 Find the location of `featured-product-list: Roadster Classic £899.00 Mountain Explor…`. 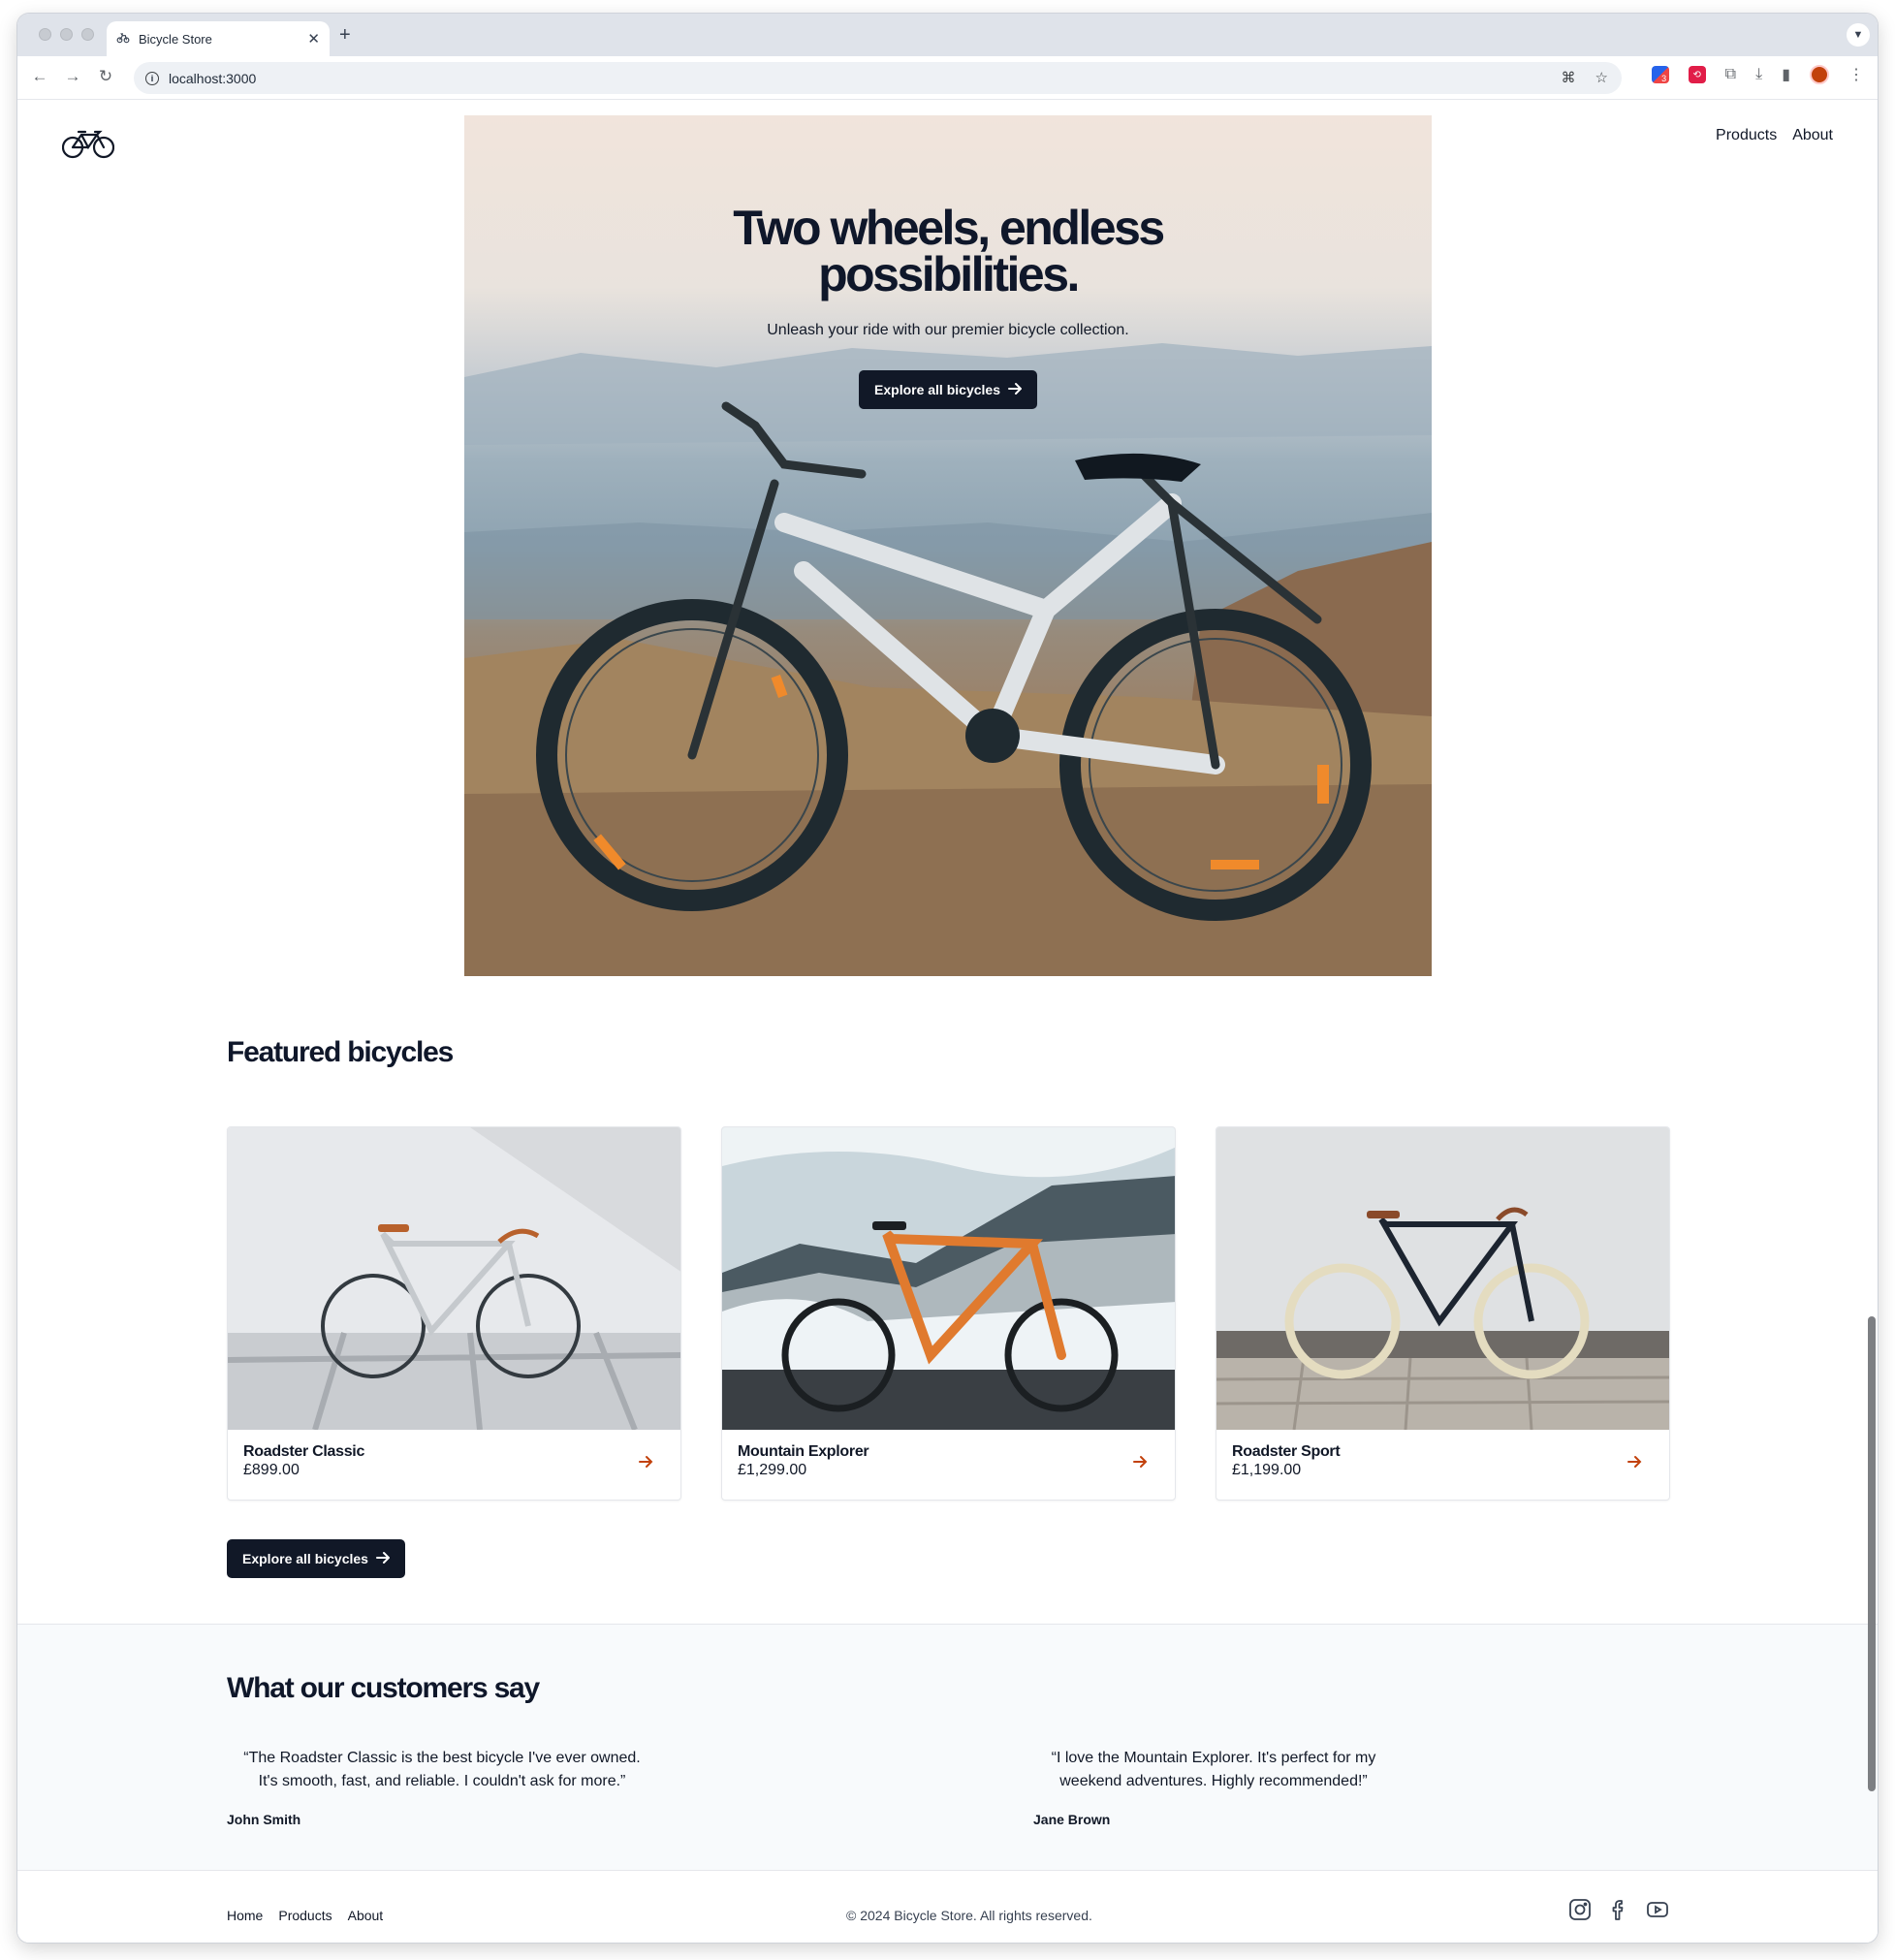

featured-product-list: Roadster Classic £899.00 Mountain Explor… is located at coordinates (948, 1313).